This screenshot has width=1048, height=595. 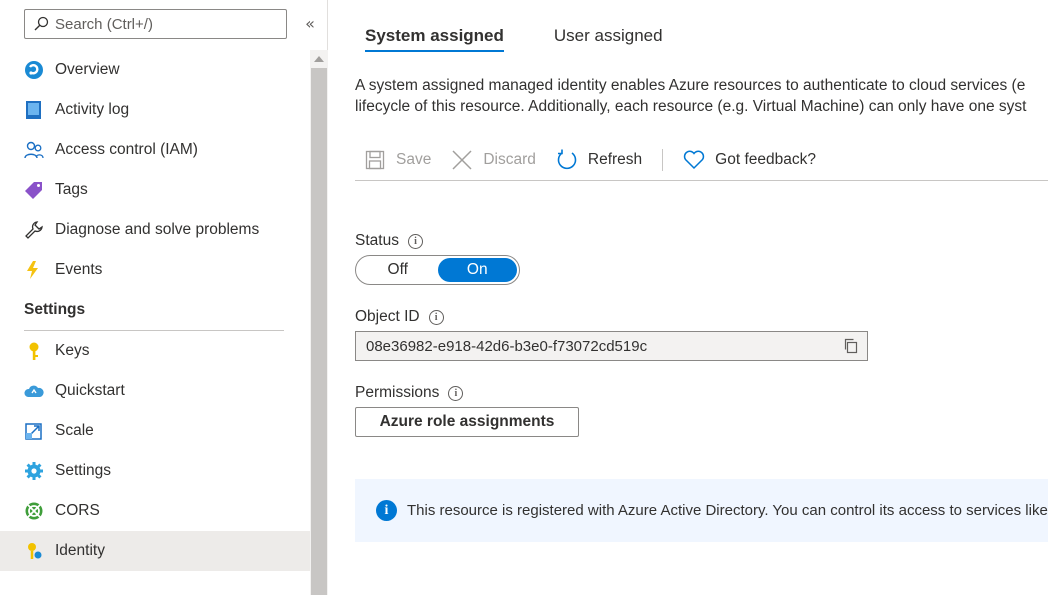 What do you see at coordinates (55, 309) in the screenshot?
I see `settings-section-header: Settings` at bounding box center [55, 309].